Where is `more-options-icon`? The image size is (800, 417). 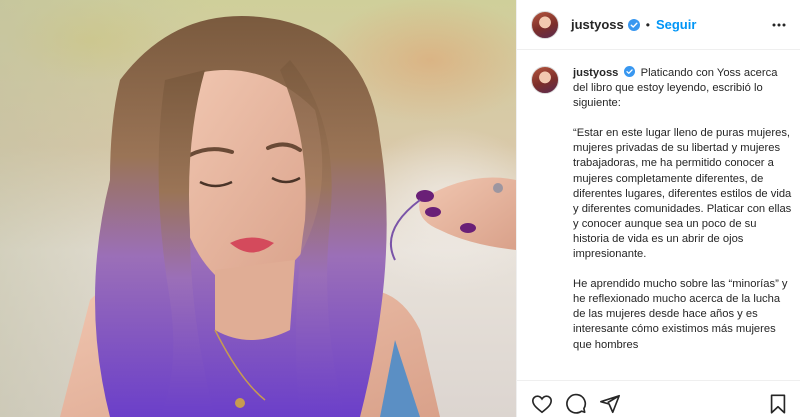
more-options-icon is located at coordinates (779, 25).